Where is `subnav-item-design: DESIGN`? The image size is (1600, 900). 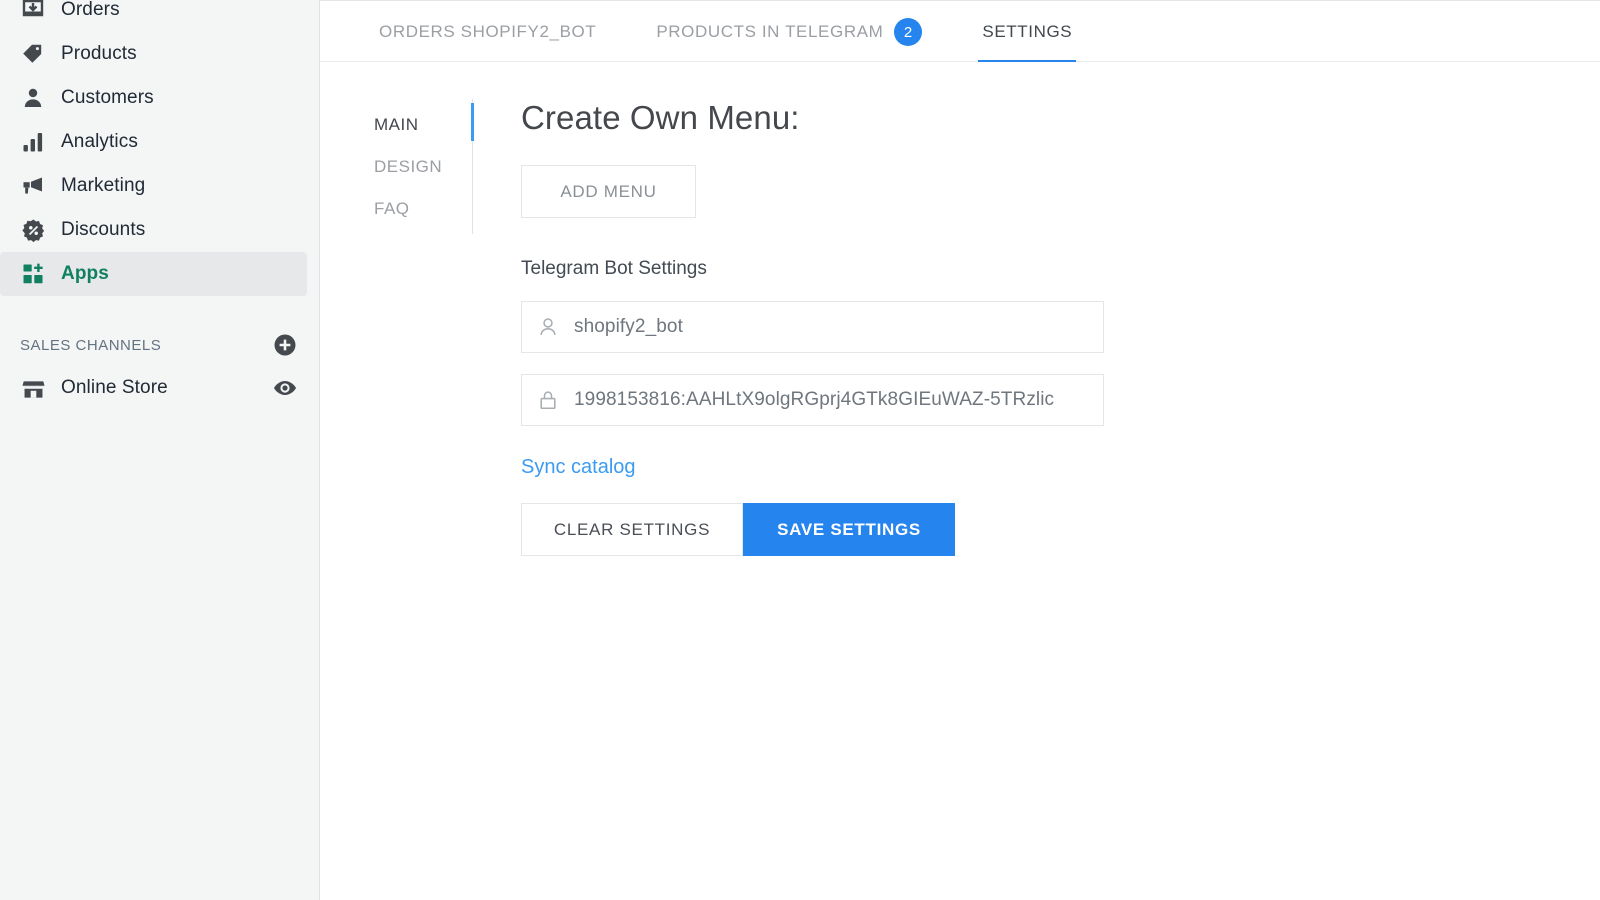 subnav-item-design: DESIGN is located at coordinates (416, 167).